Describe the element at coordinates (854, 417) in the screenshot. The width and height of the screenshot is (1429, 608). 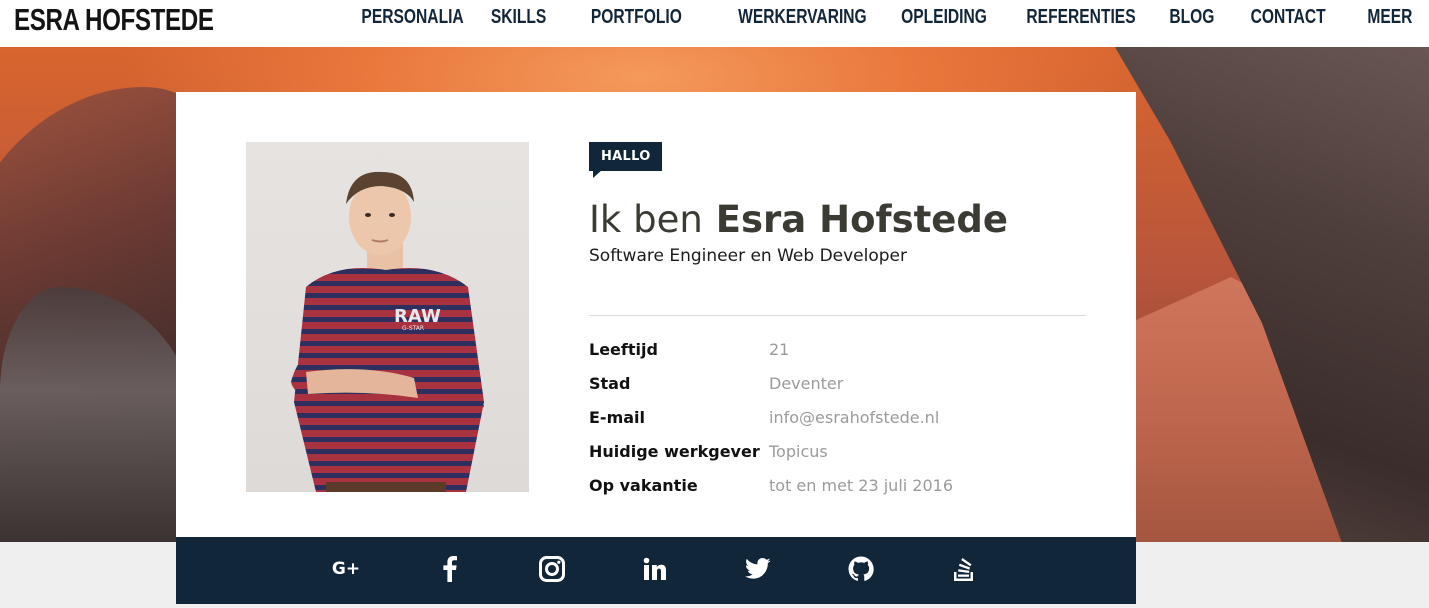
I see `email-link: info@esrahofstede.nl` at that location.